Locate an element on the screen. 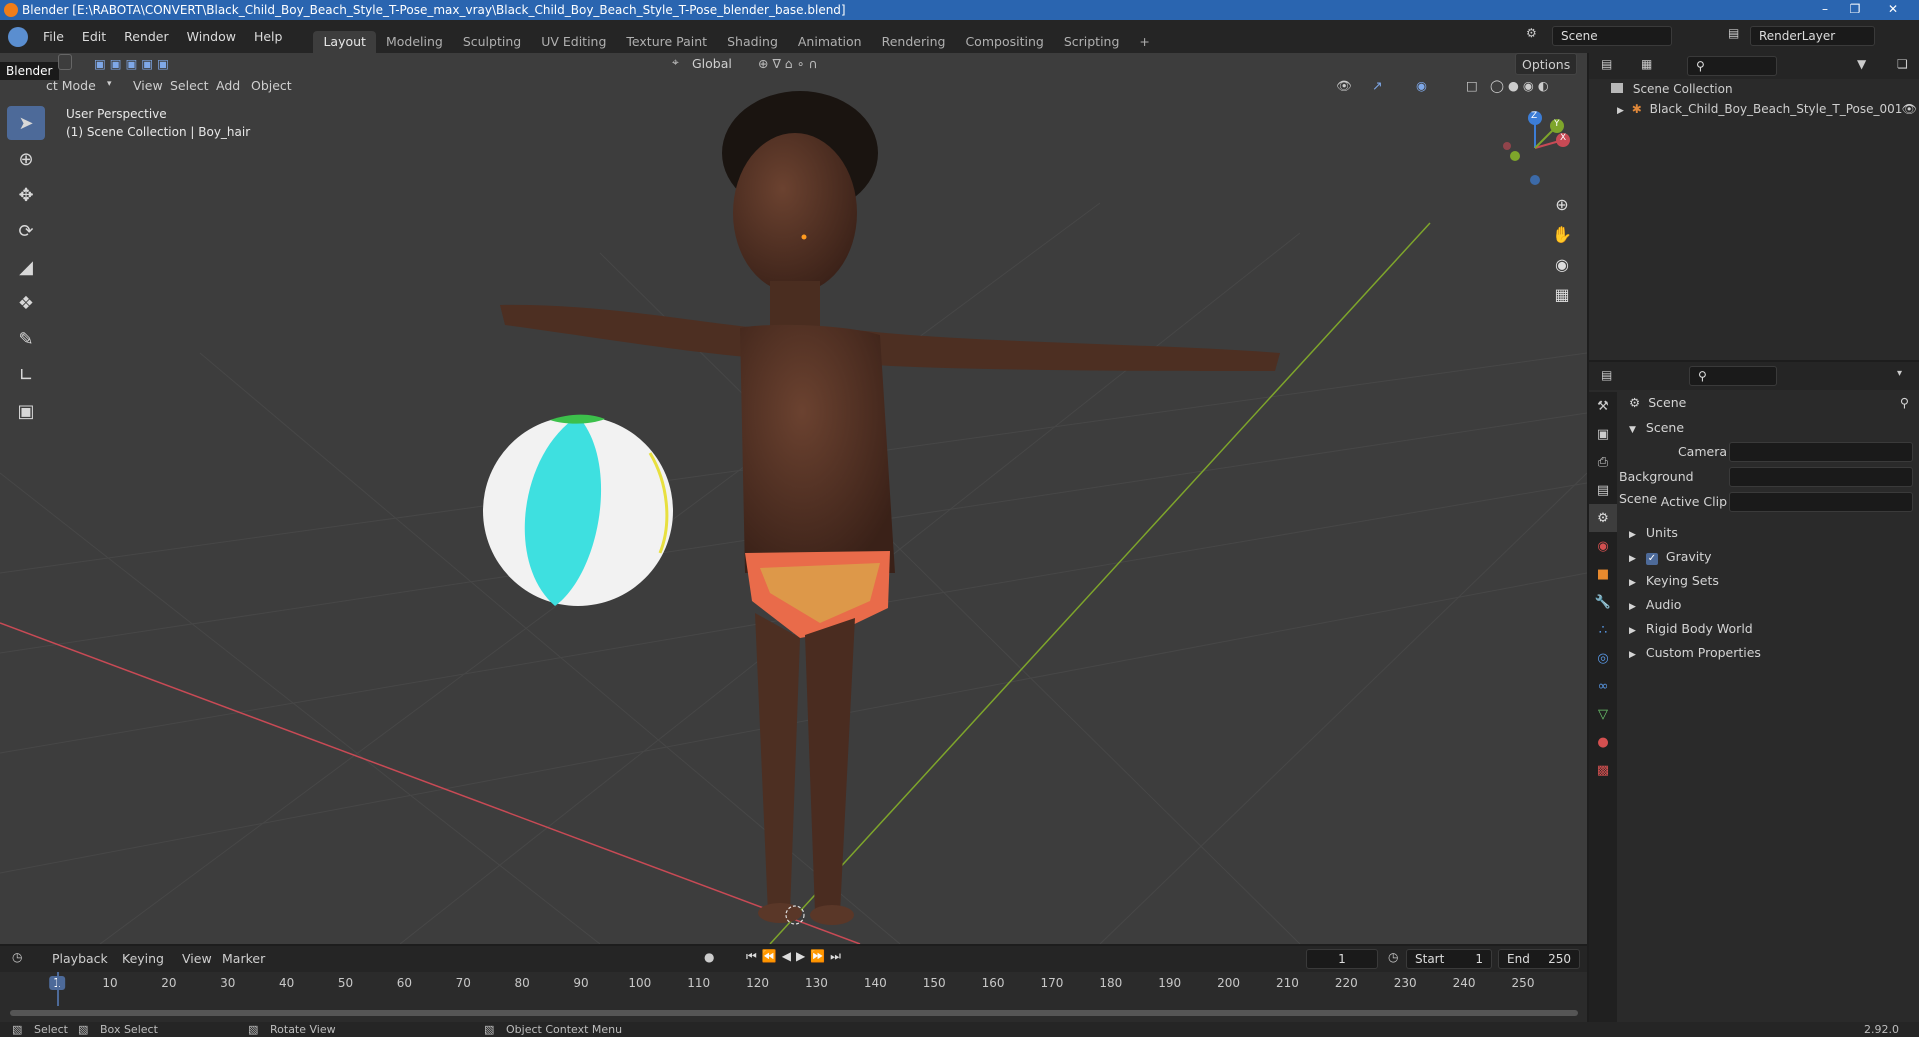 This screenshot has height=1037, width=1919. blender-menu-icon is located at coordinates (18, 36).